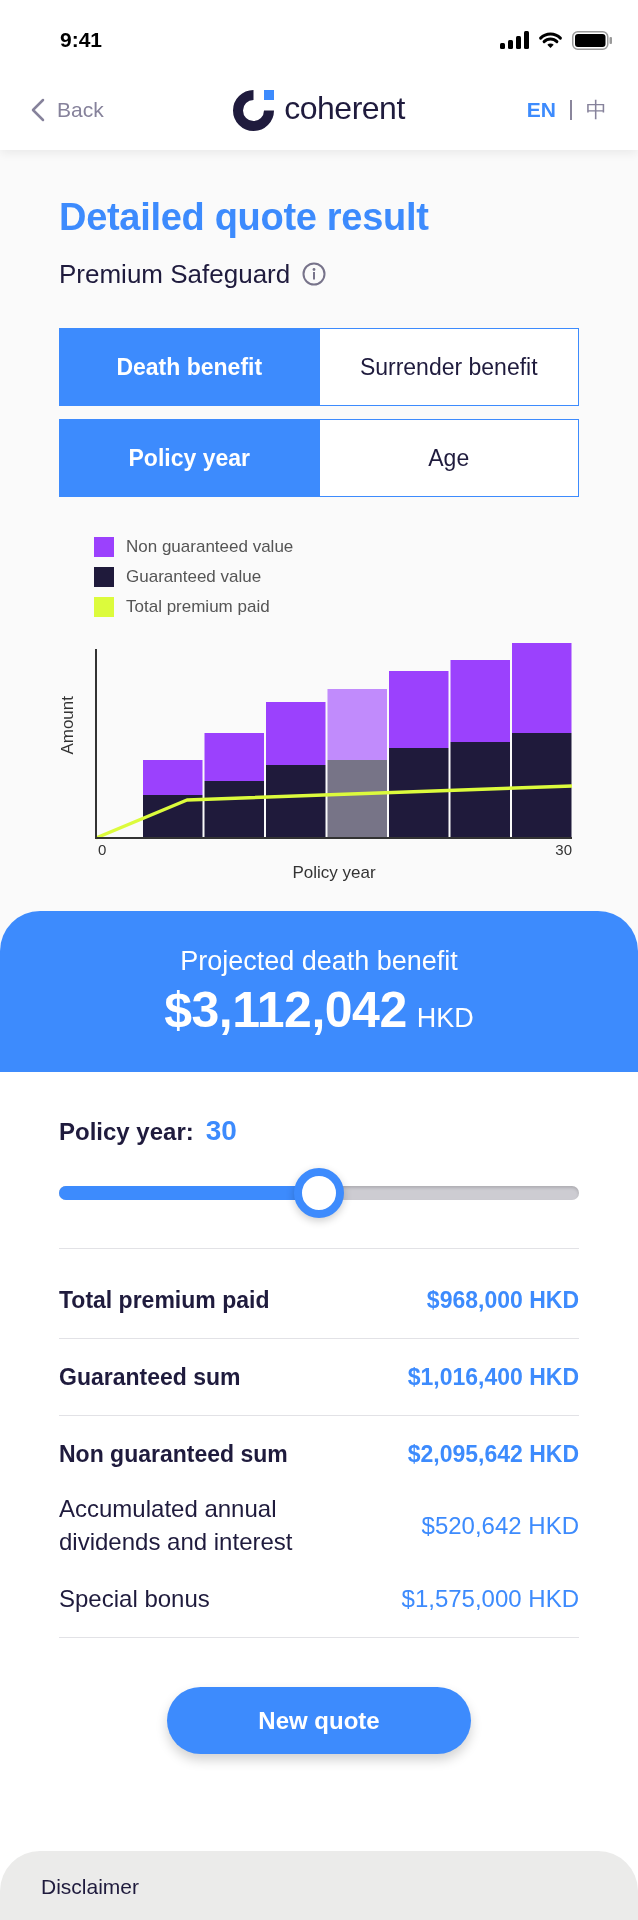 This screenshot has width=638, height=1920. What do you see at coordinates (67, 725) in the screenshot?
I see `y-axis-label: Amount` at bounding box center [67, 725].